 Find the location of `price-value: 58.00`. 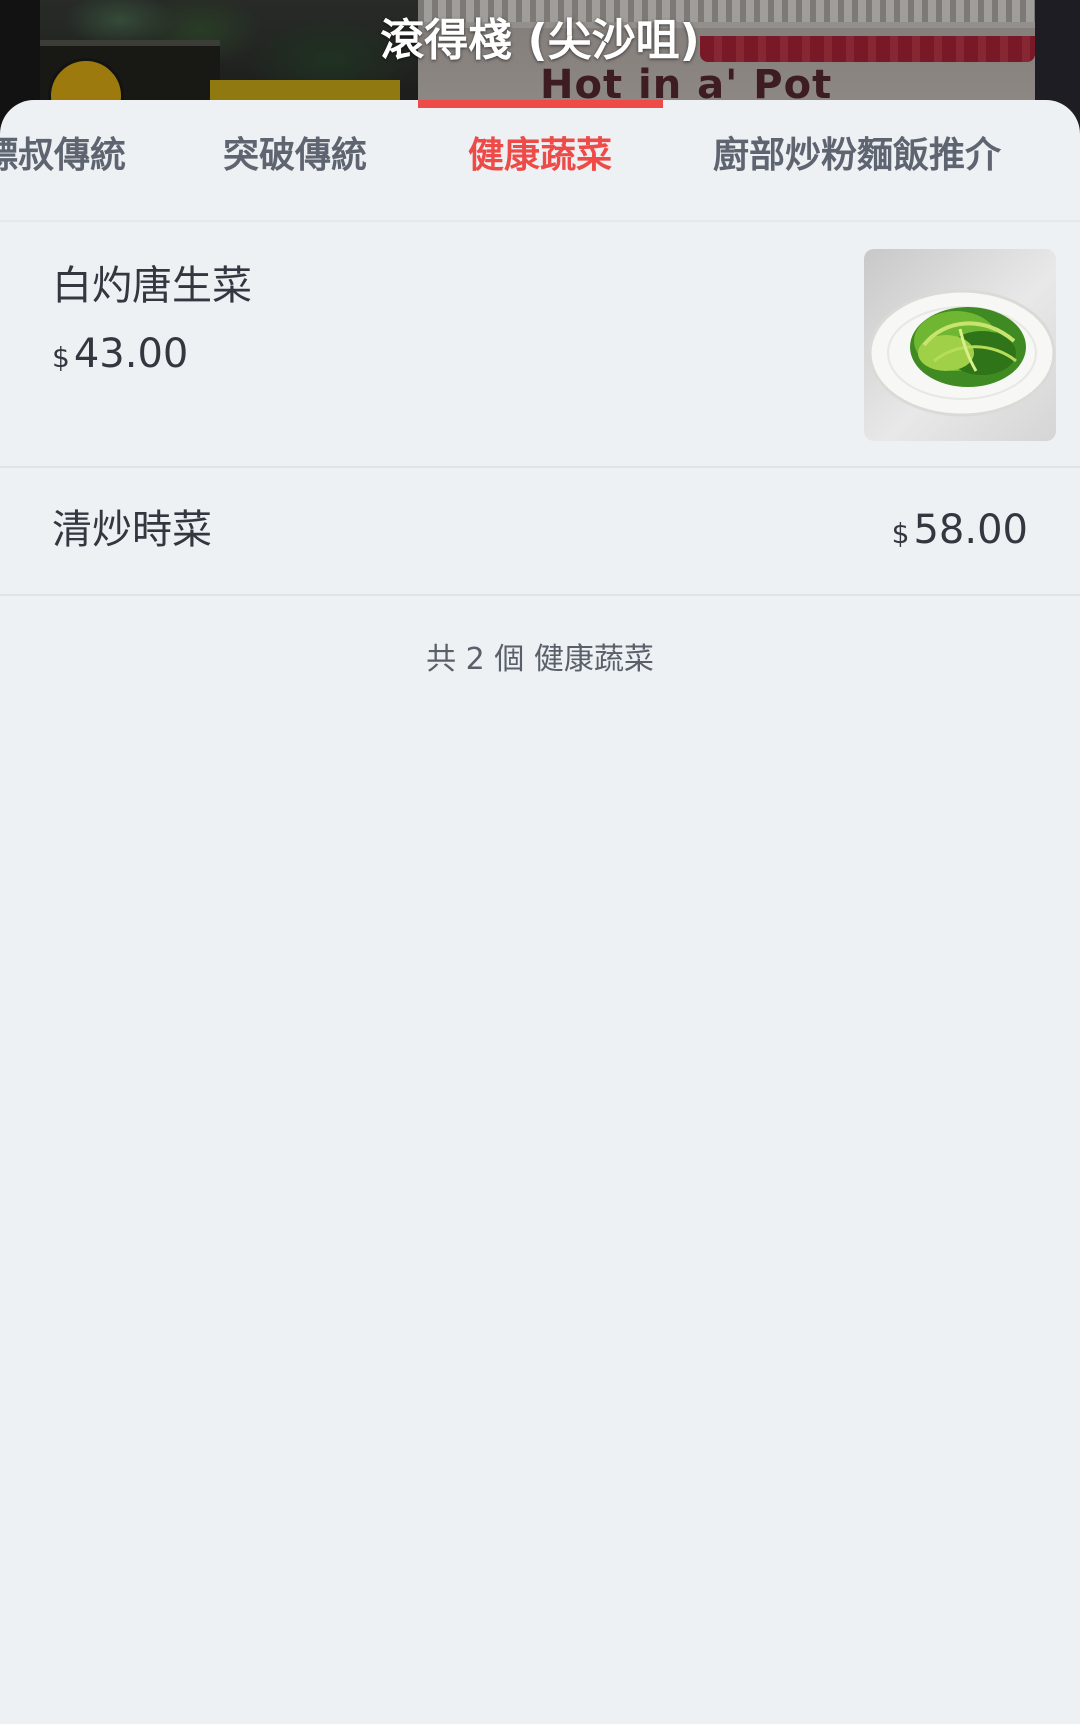

price-value: 58.00 is located at coordinates (970, 530).